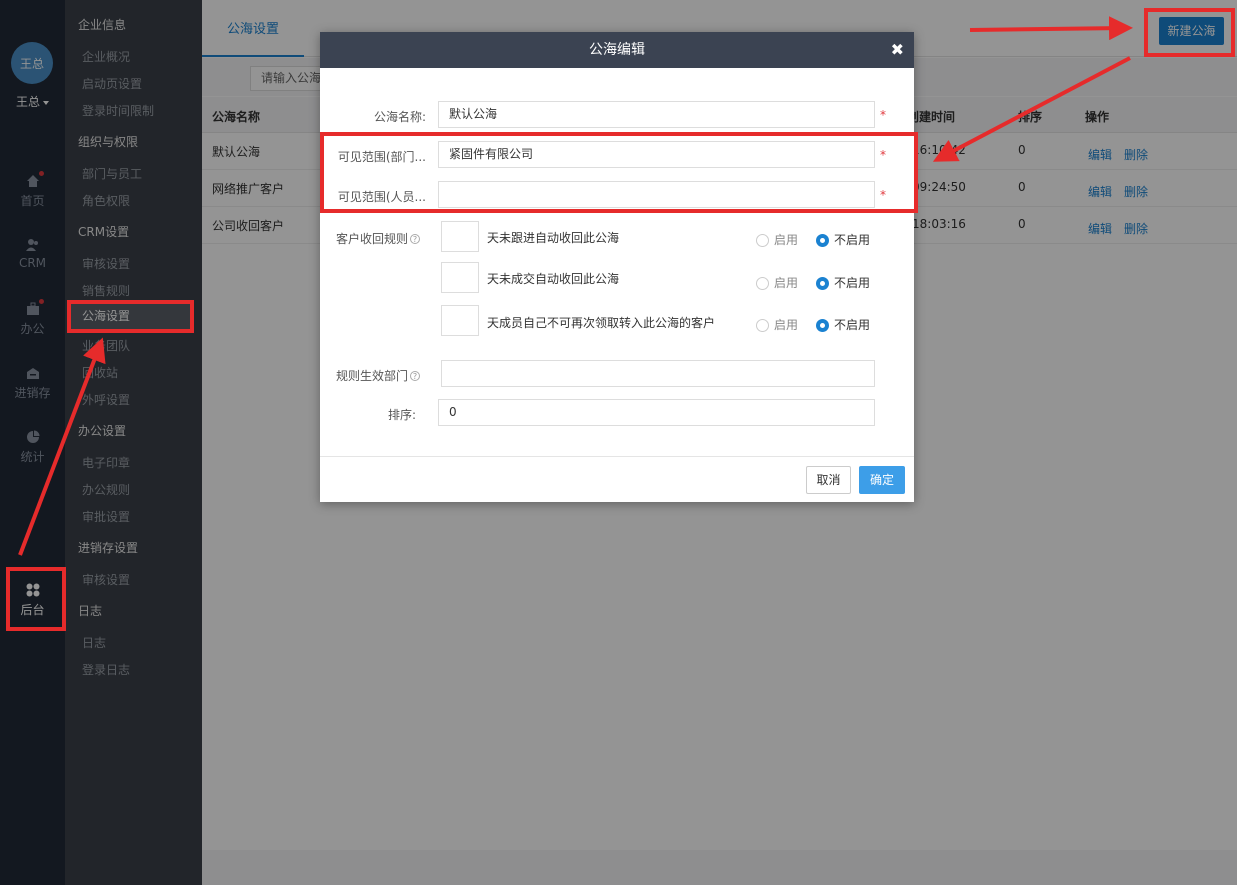  I want to click on arrow-to-new-button, so click(1051, 28).